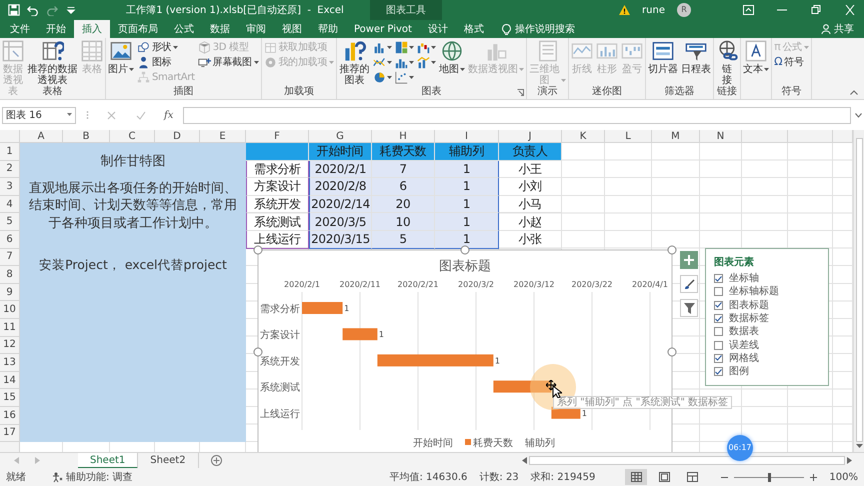  Describe the element at coordinates (277, 136) in the screenshot. I see `column-header: F` at that location.